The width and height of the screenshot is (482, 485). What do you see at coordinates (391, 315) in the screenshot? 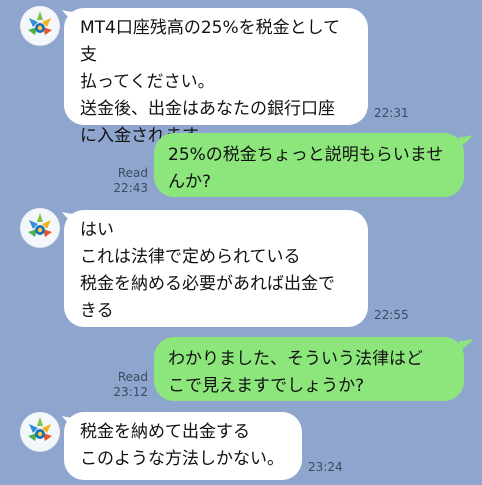
I see `message-time: 22:55` at bounding box center [391, 315].